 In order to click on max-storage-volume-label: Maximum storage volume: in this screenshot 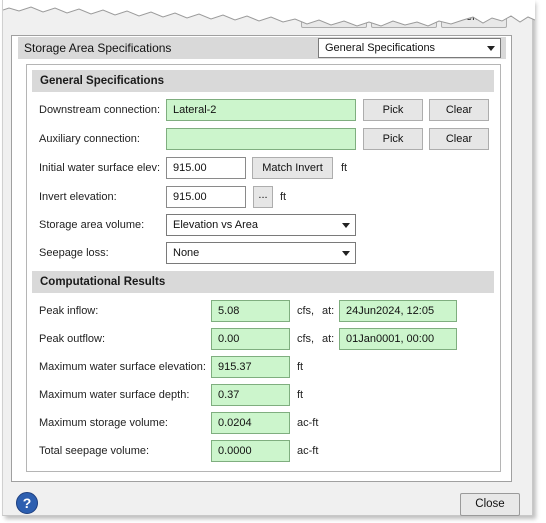, I will do `click(103, 423)`.